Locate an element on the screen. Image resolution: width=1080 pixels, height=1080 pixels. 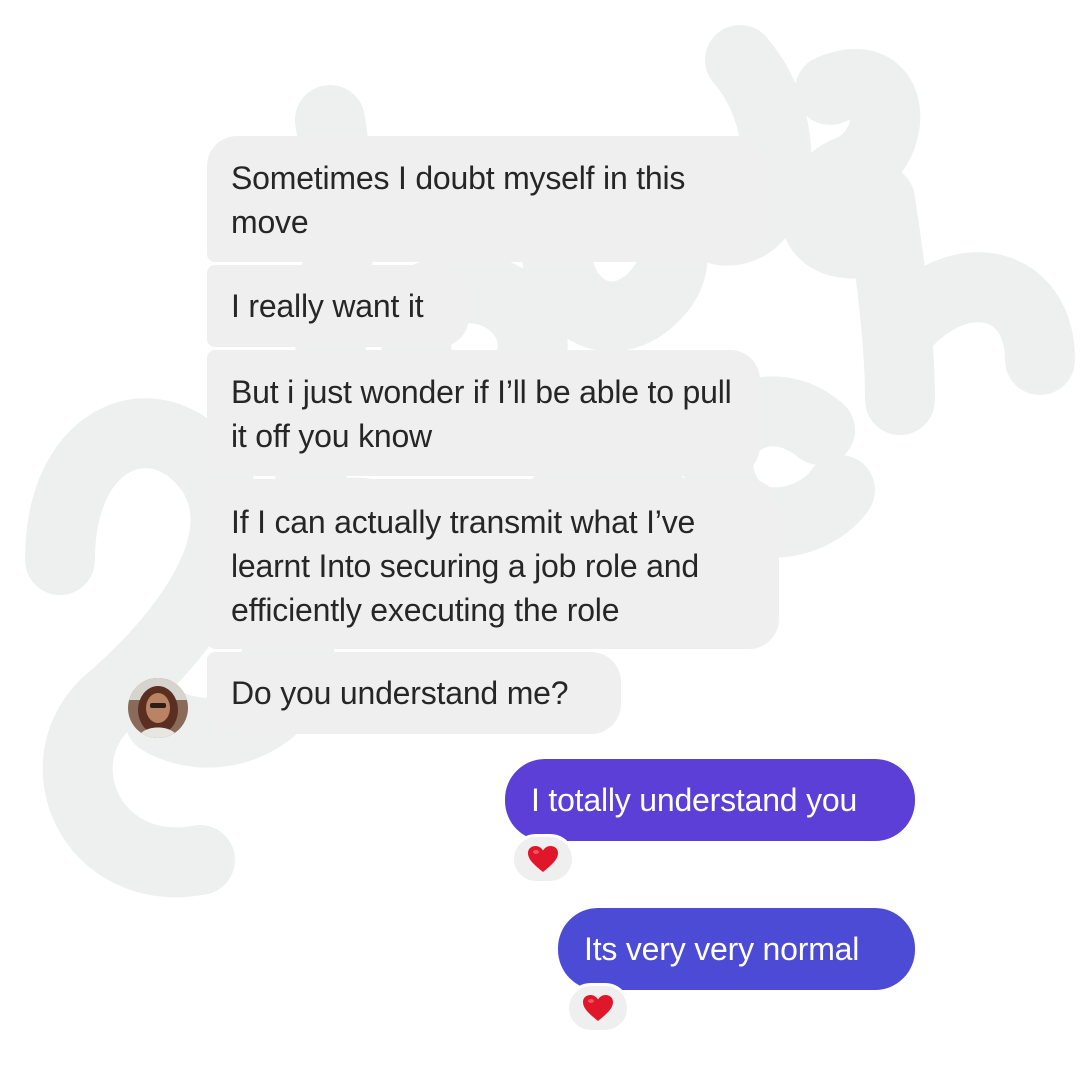
message-bubble-outgoing: Its very very normal is located at coordinates (736, 949).